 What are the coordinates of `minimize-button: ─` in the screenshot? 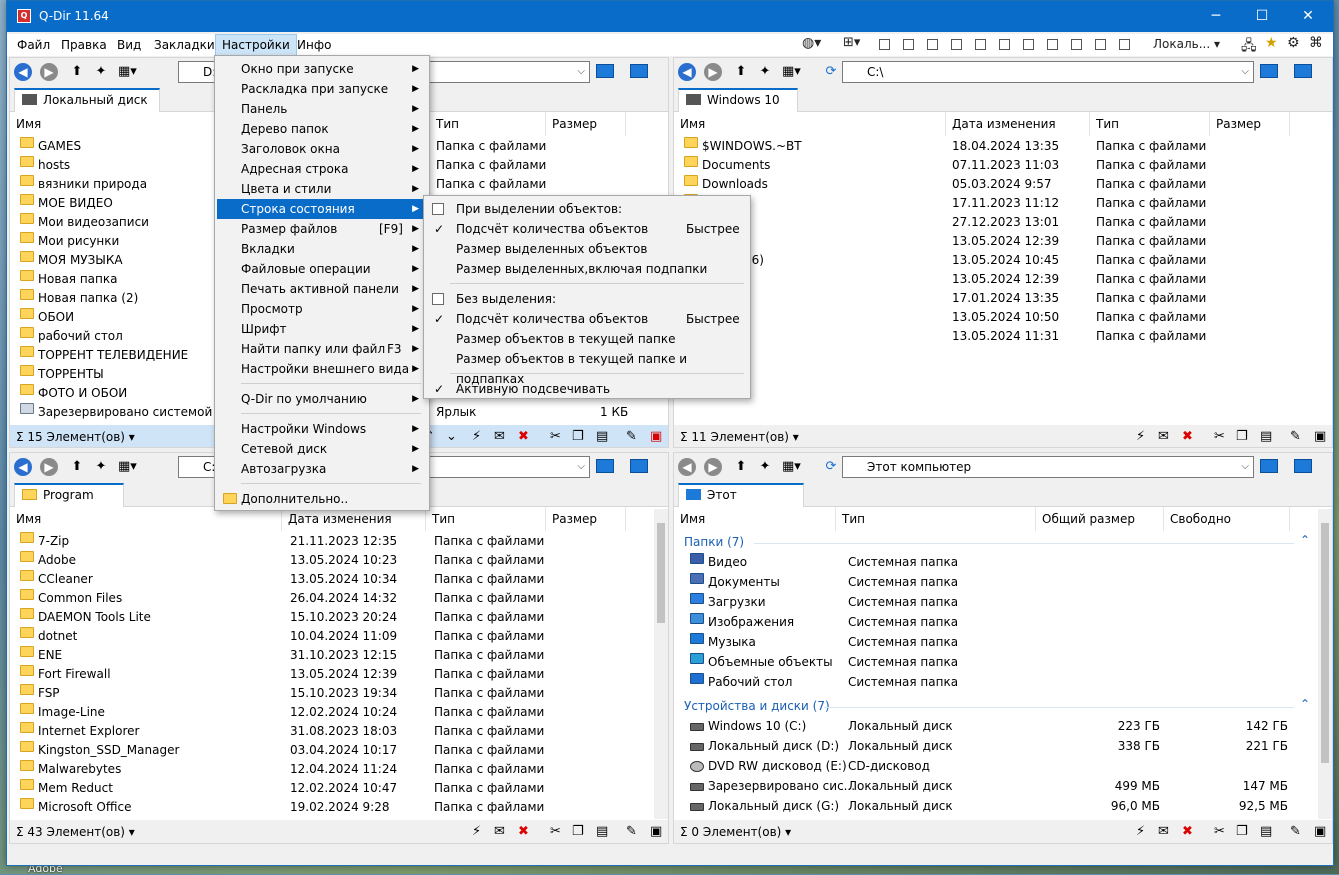 It's located at (1216, 16).